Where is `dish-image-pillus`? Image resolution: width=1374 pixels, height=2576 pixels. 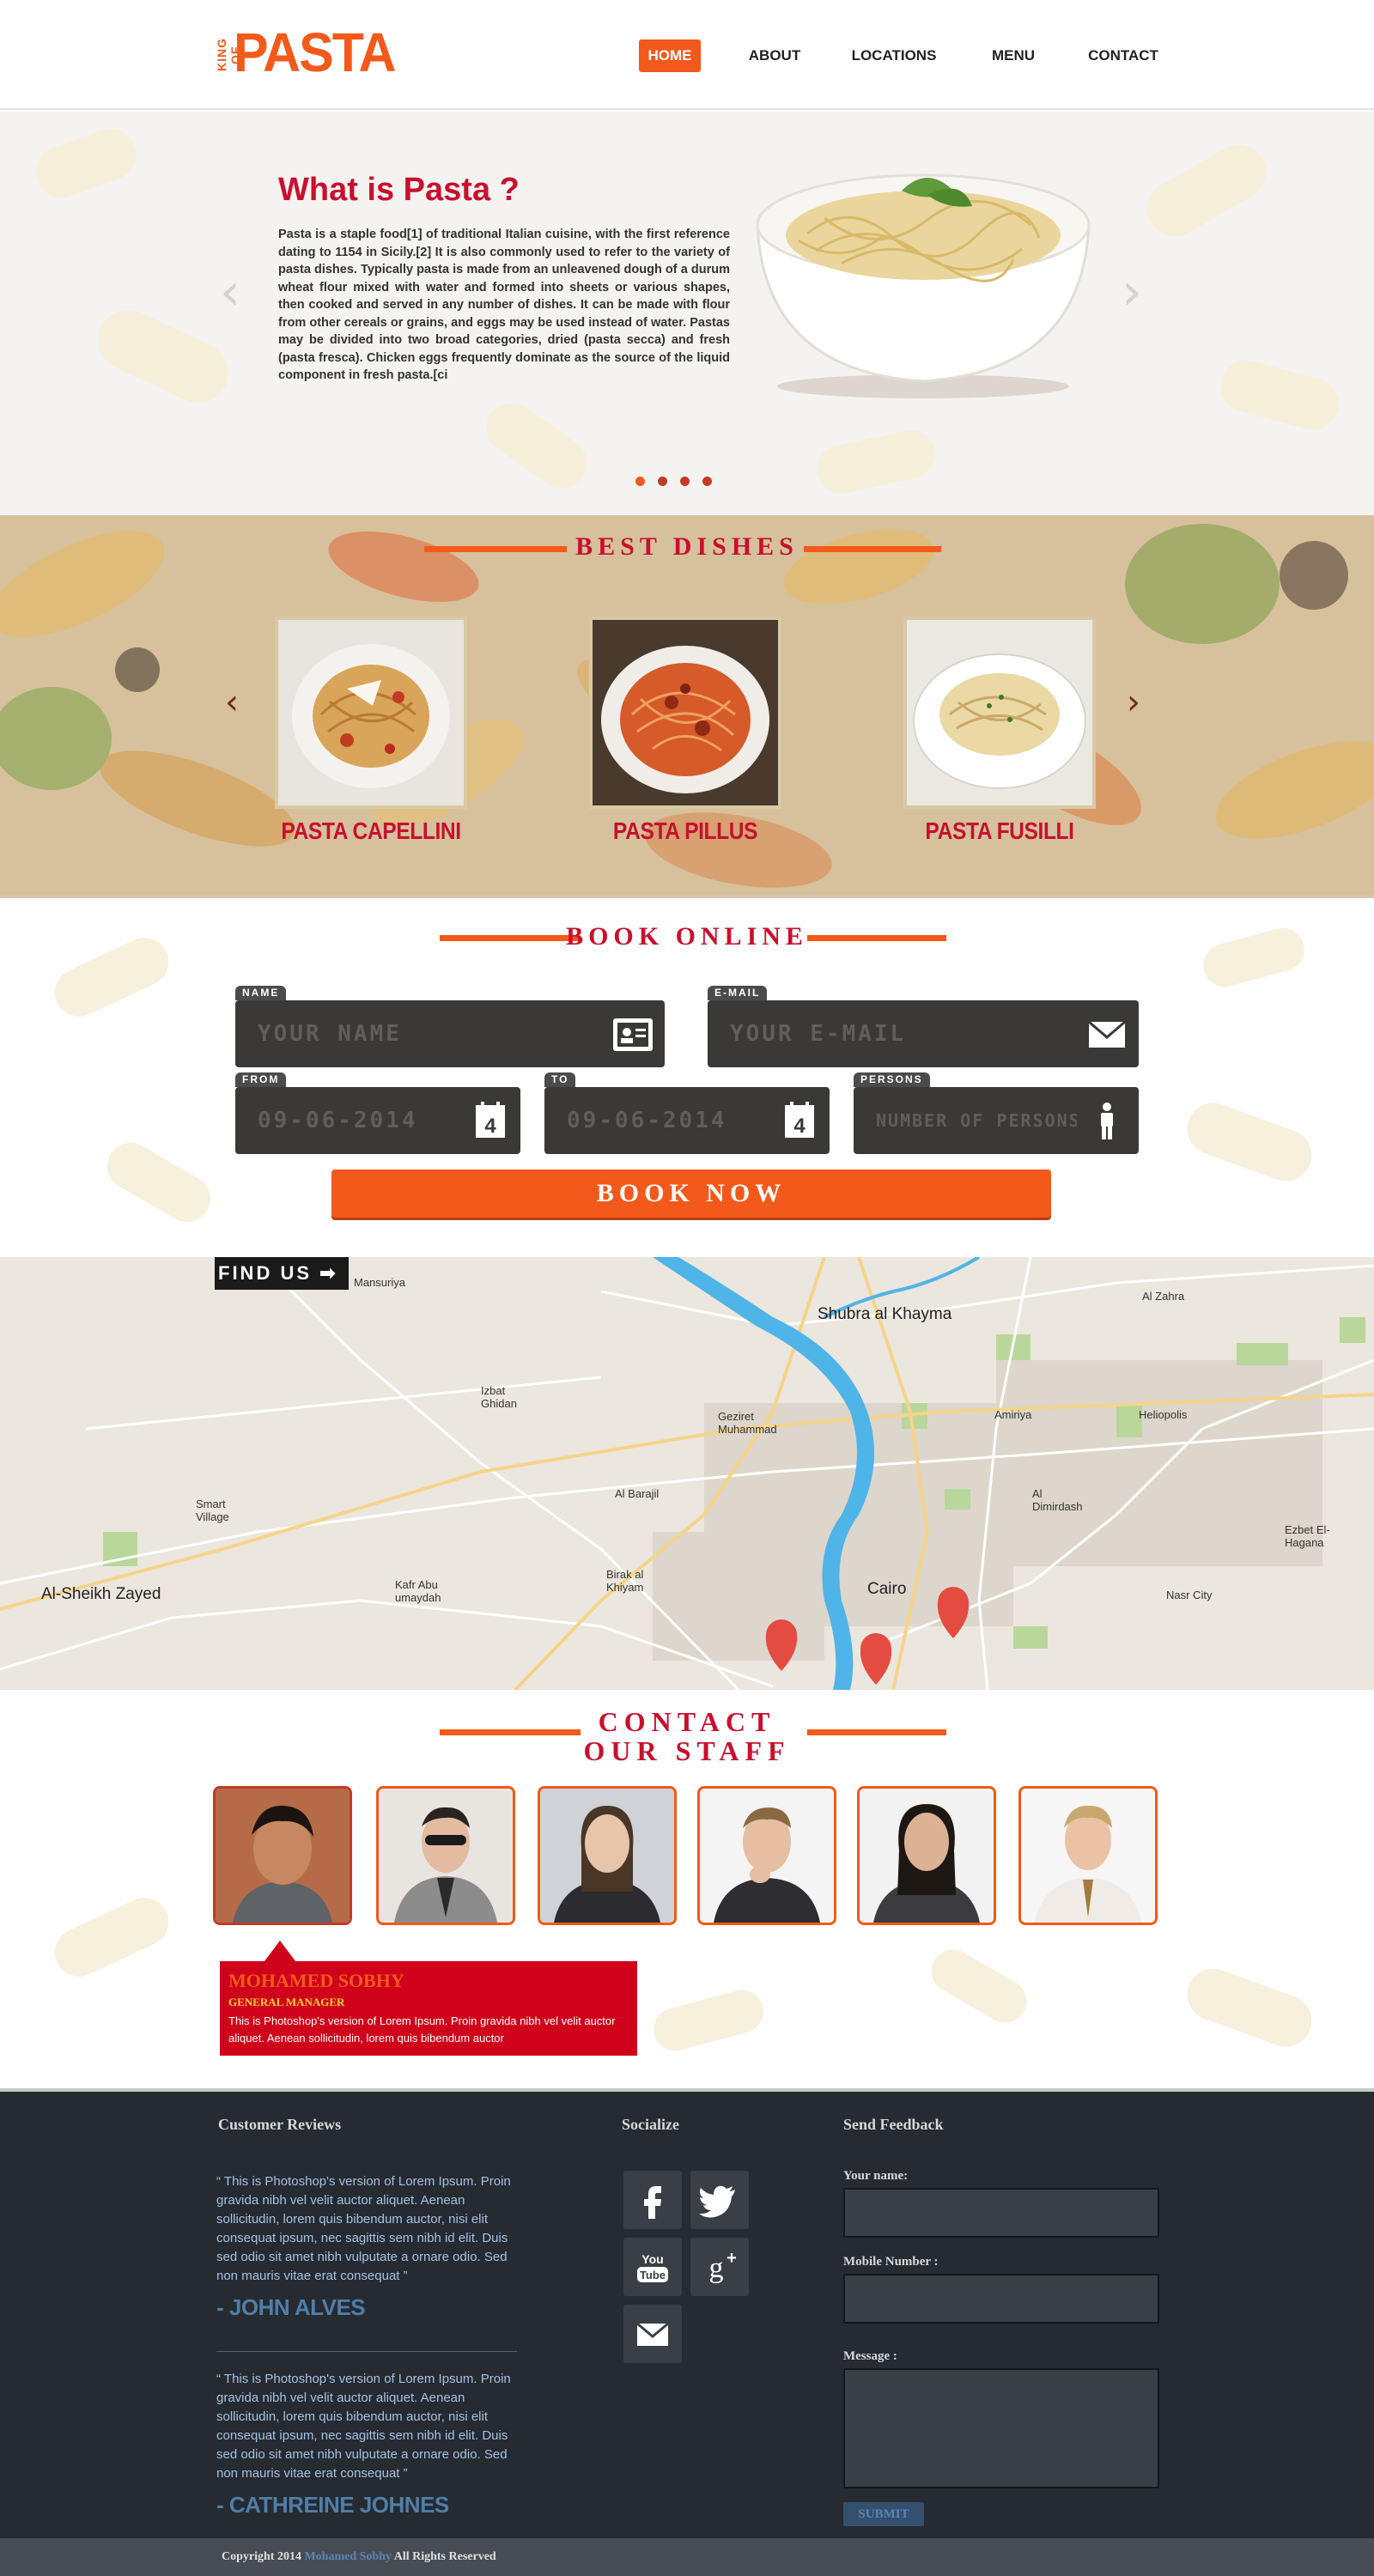 dish-image-pillus is located at coordinates (685, 713).